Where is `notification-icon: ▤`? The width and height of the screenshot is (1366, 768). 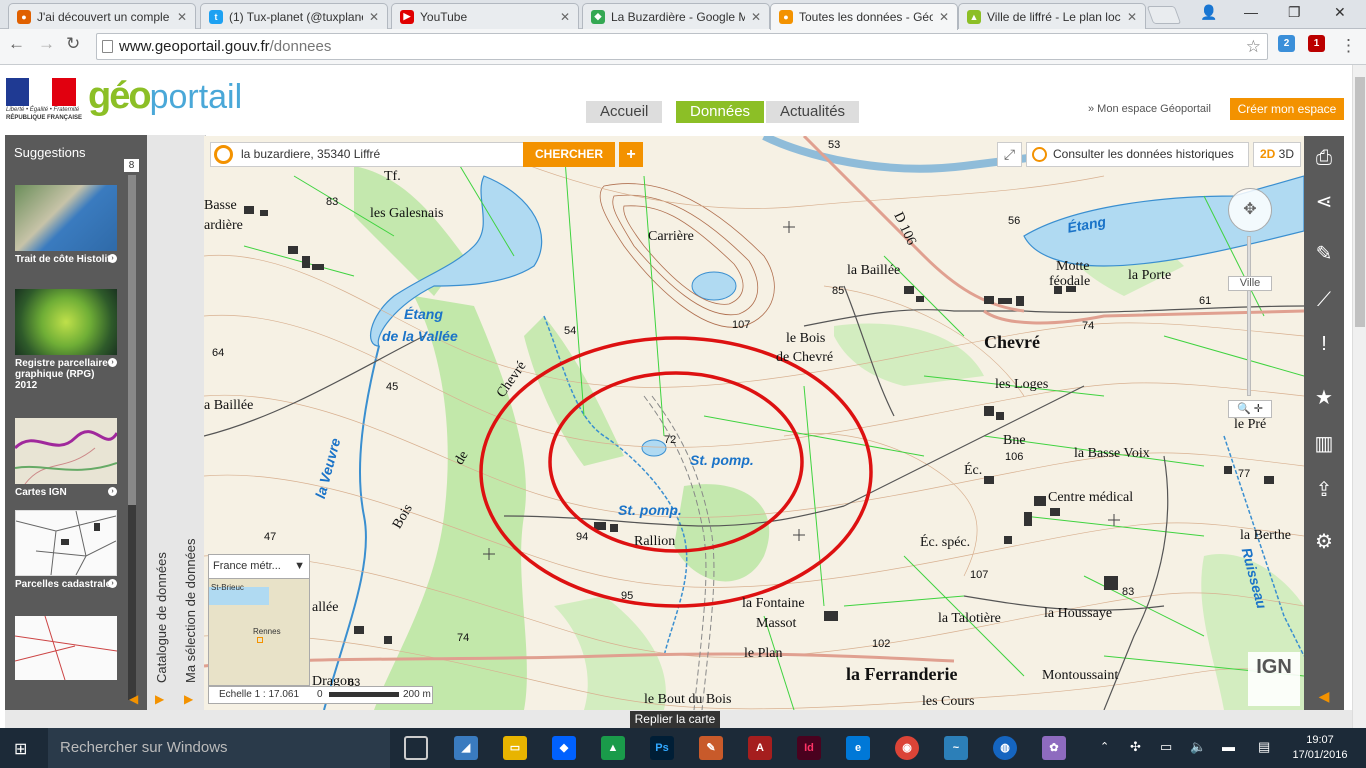 notification-icon: ▤ is located at coordinates (1264, 747).